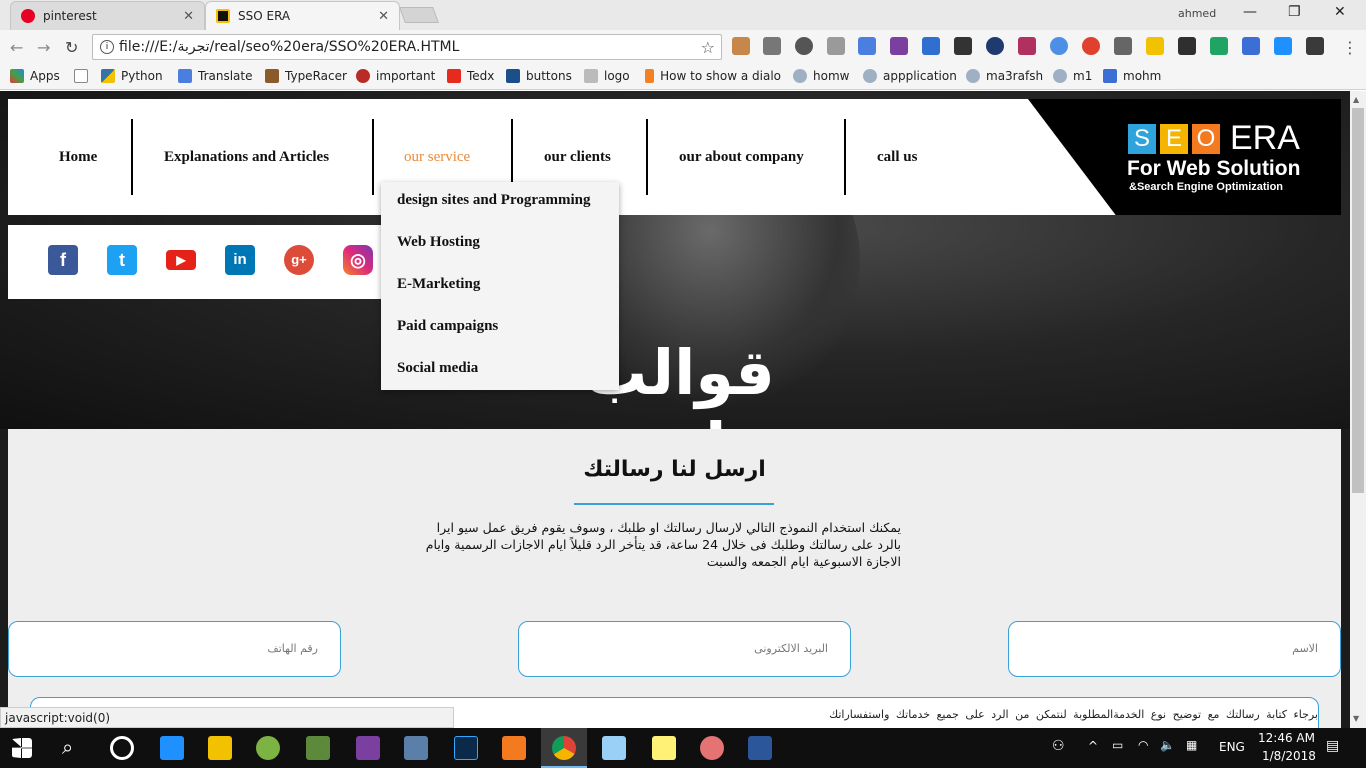 This screenshot has height=768, width=1366. What do you see at coordinates (470, 76) in the screenshot?
I see `bookmark-tedx: Tedx` at bounding box center [470, 76].